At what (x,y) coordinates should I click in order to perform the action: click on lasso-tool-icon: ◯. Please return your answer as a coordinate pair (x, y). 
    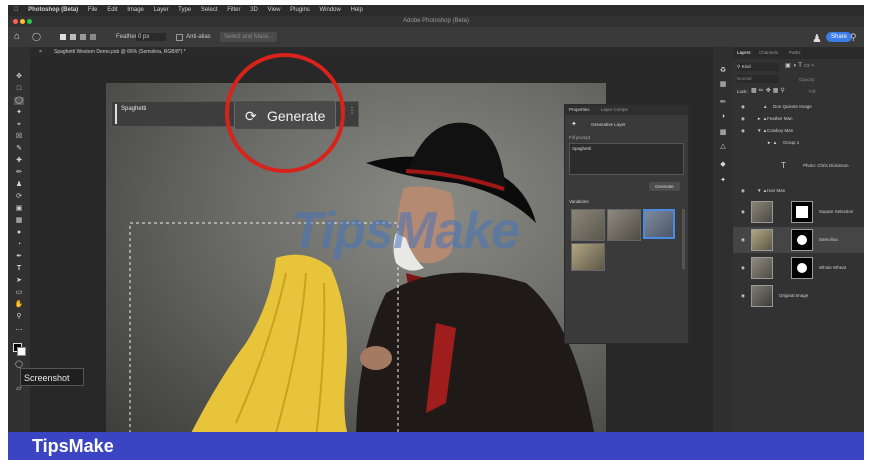
    Looking at the image, I should click on (19, 101).